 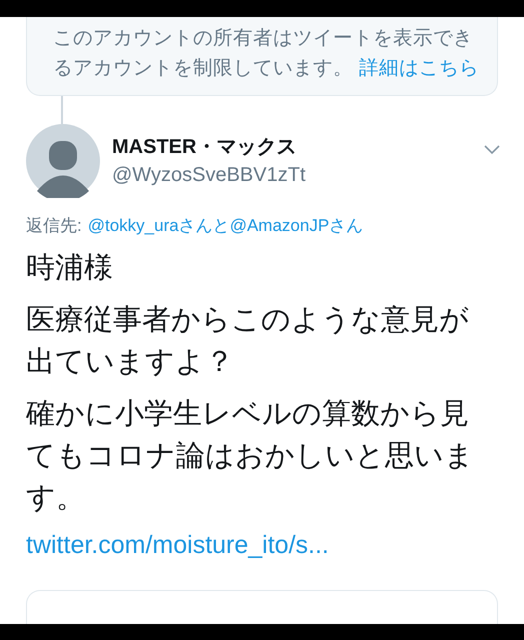 I want to click on chevron-down-icon, so click(x=492, y=150).